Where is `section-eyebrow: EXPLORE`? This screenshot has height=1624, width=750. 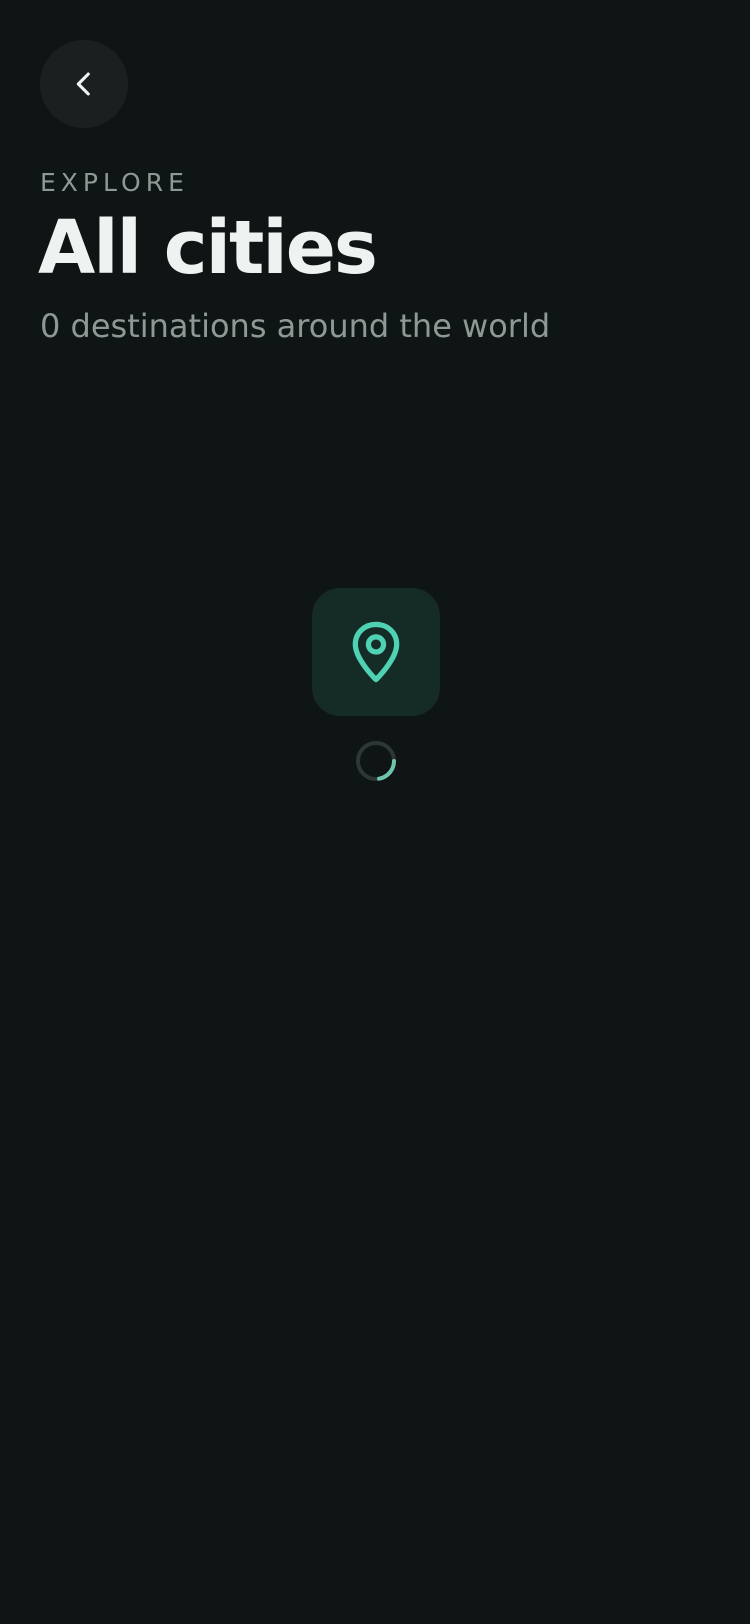
section-eyebrow: EXPLORE is located at coordinates (114, 182).